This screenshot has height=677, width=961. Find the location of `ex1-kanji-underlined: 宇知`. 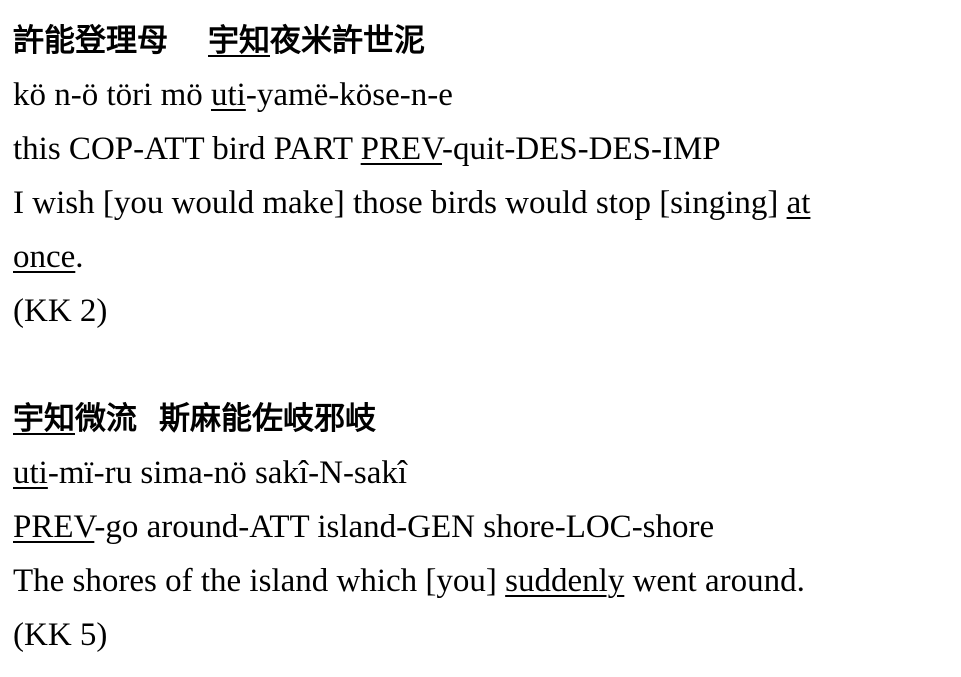

ex1-kanji-underlined: 宇知 is located at coordinates (239, 41).